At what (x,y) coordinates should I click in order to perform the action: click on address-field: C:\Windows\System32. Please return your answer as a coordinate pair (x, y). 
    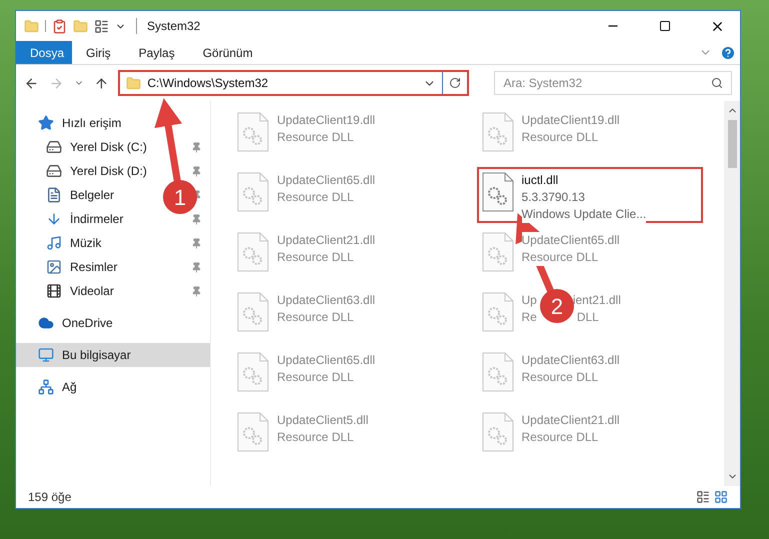
    Looking at the image, I should click on (294, 83).